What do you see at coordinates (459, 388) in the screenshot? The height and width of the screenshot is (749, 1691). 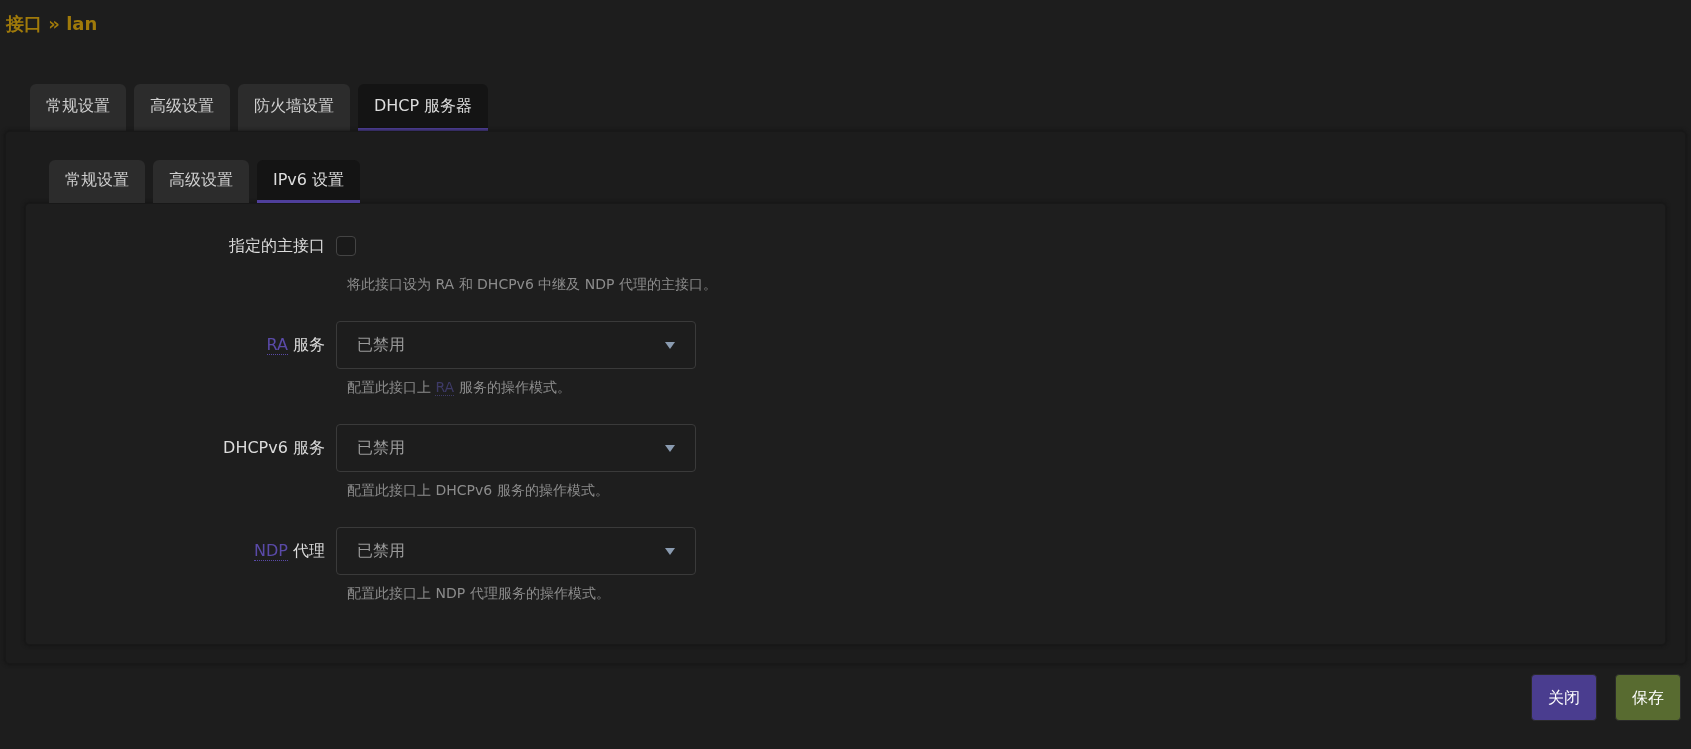 I see `field-description: 配置此接口上 RA 服务的操作模式。` at bounding box center [459, 388].